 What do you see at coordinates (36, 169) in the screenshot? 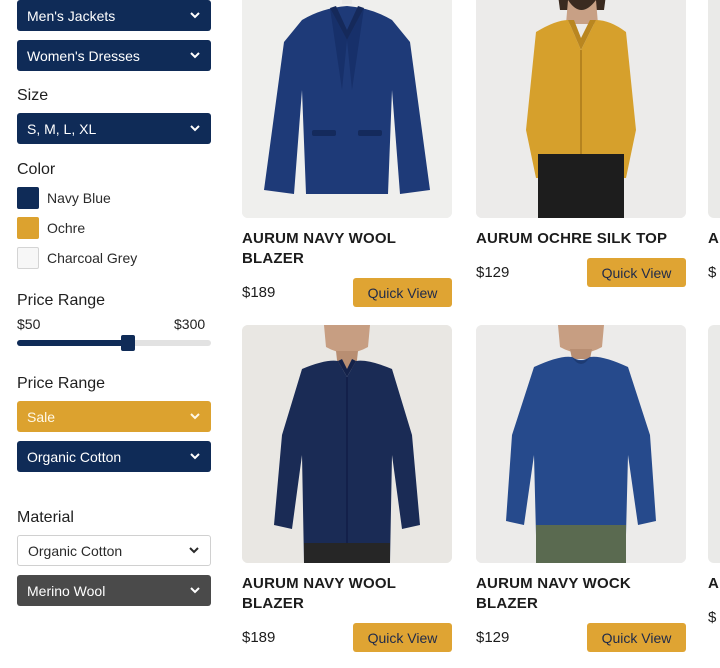
I see `color-heading: Color` at bounding box center [36, 169].